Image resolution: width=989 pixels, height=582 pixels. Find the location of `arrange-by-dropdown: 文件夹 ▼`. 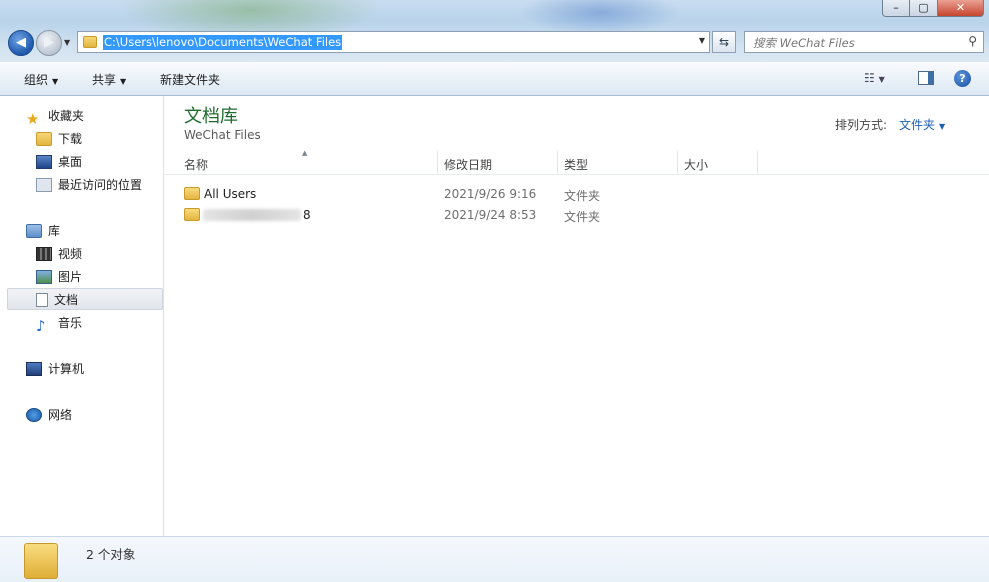

arrange-by-dropdown: 文件夹 ▼ is located at coordinates (922, 124).